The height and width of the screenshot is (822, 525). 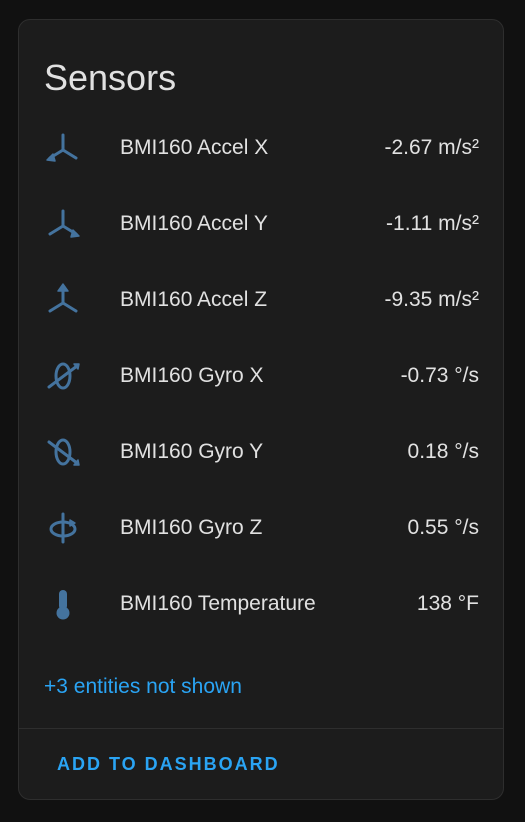 I want to click on card-title: Sensors, so click(x=110, y=77).